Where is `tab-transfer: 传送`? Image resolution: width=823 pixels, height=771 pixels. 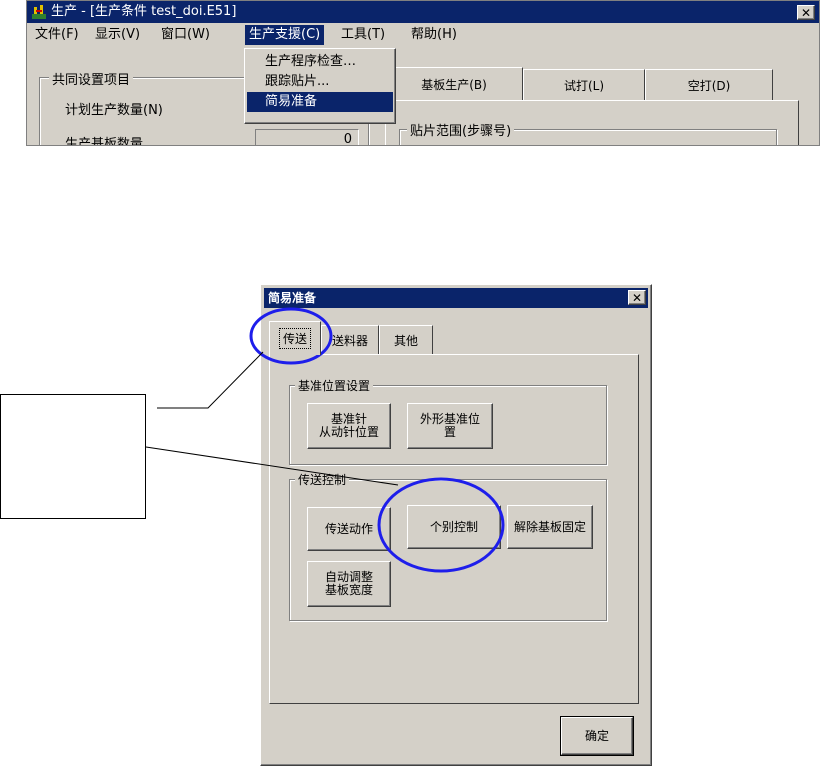 tab-transfer: 传送 is located at coordinates (295, 338).